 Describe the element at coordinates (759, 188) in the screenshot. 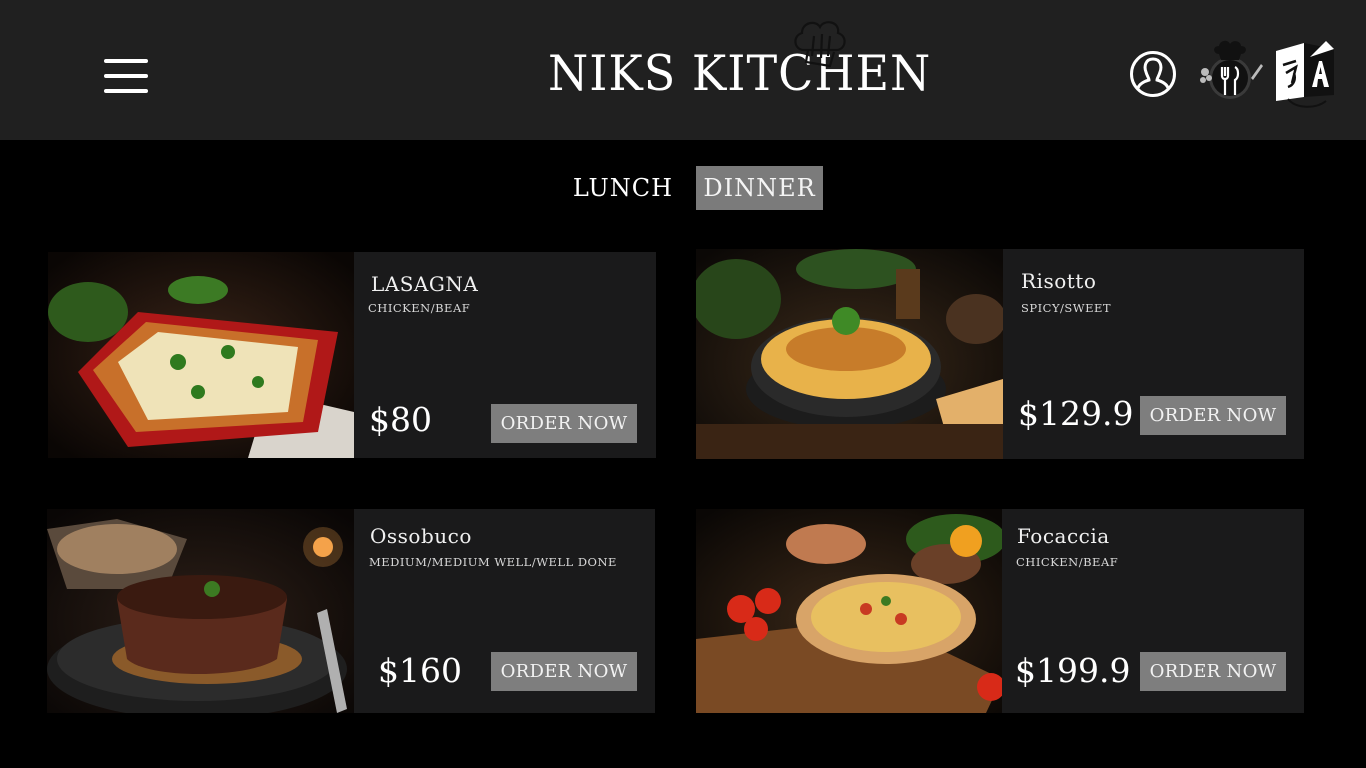

I see `tab-dinner: DINNER` at that location.